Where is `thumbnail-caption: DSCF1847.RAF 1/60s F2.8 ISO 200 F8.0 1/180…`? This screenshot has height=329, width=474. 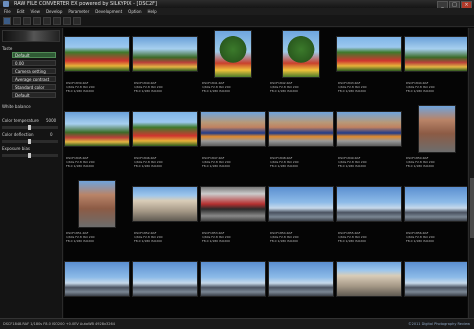
thumbnail-caption: DSCF1847.RAF 1/60s F2.8 ISO 200 F8.0 1/180… is located at coordinates (216, 162).